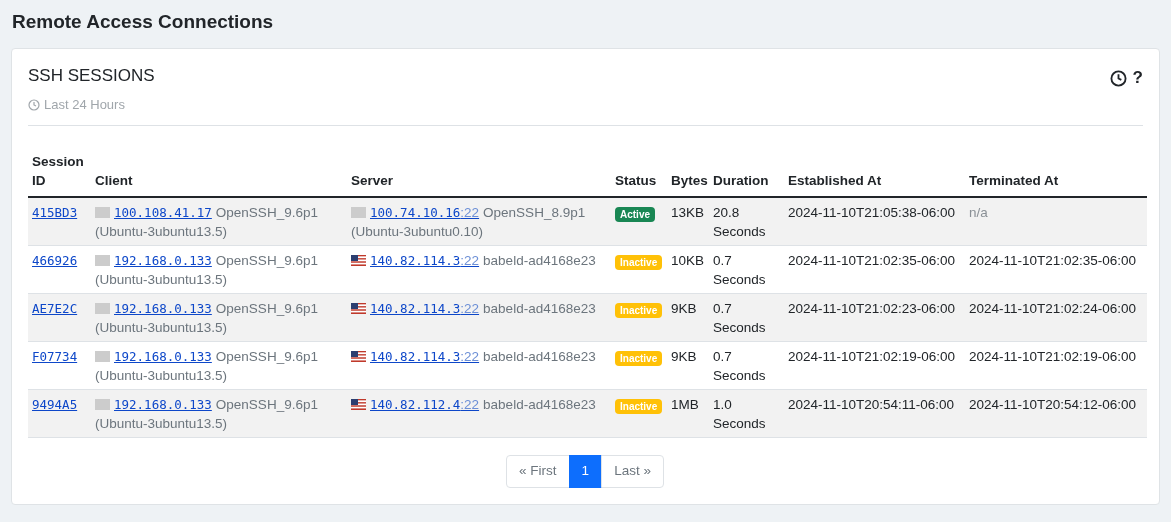 Image resolution: width=1171 pixels, height=522 pixels. I want to click on terminated-time: 2024-11-10T20:54:12-06:00, so click(1053, 404).